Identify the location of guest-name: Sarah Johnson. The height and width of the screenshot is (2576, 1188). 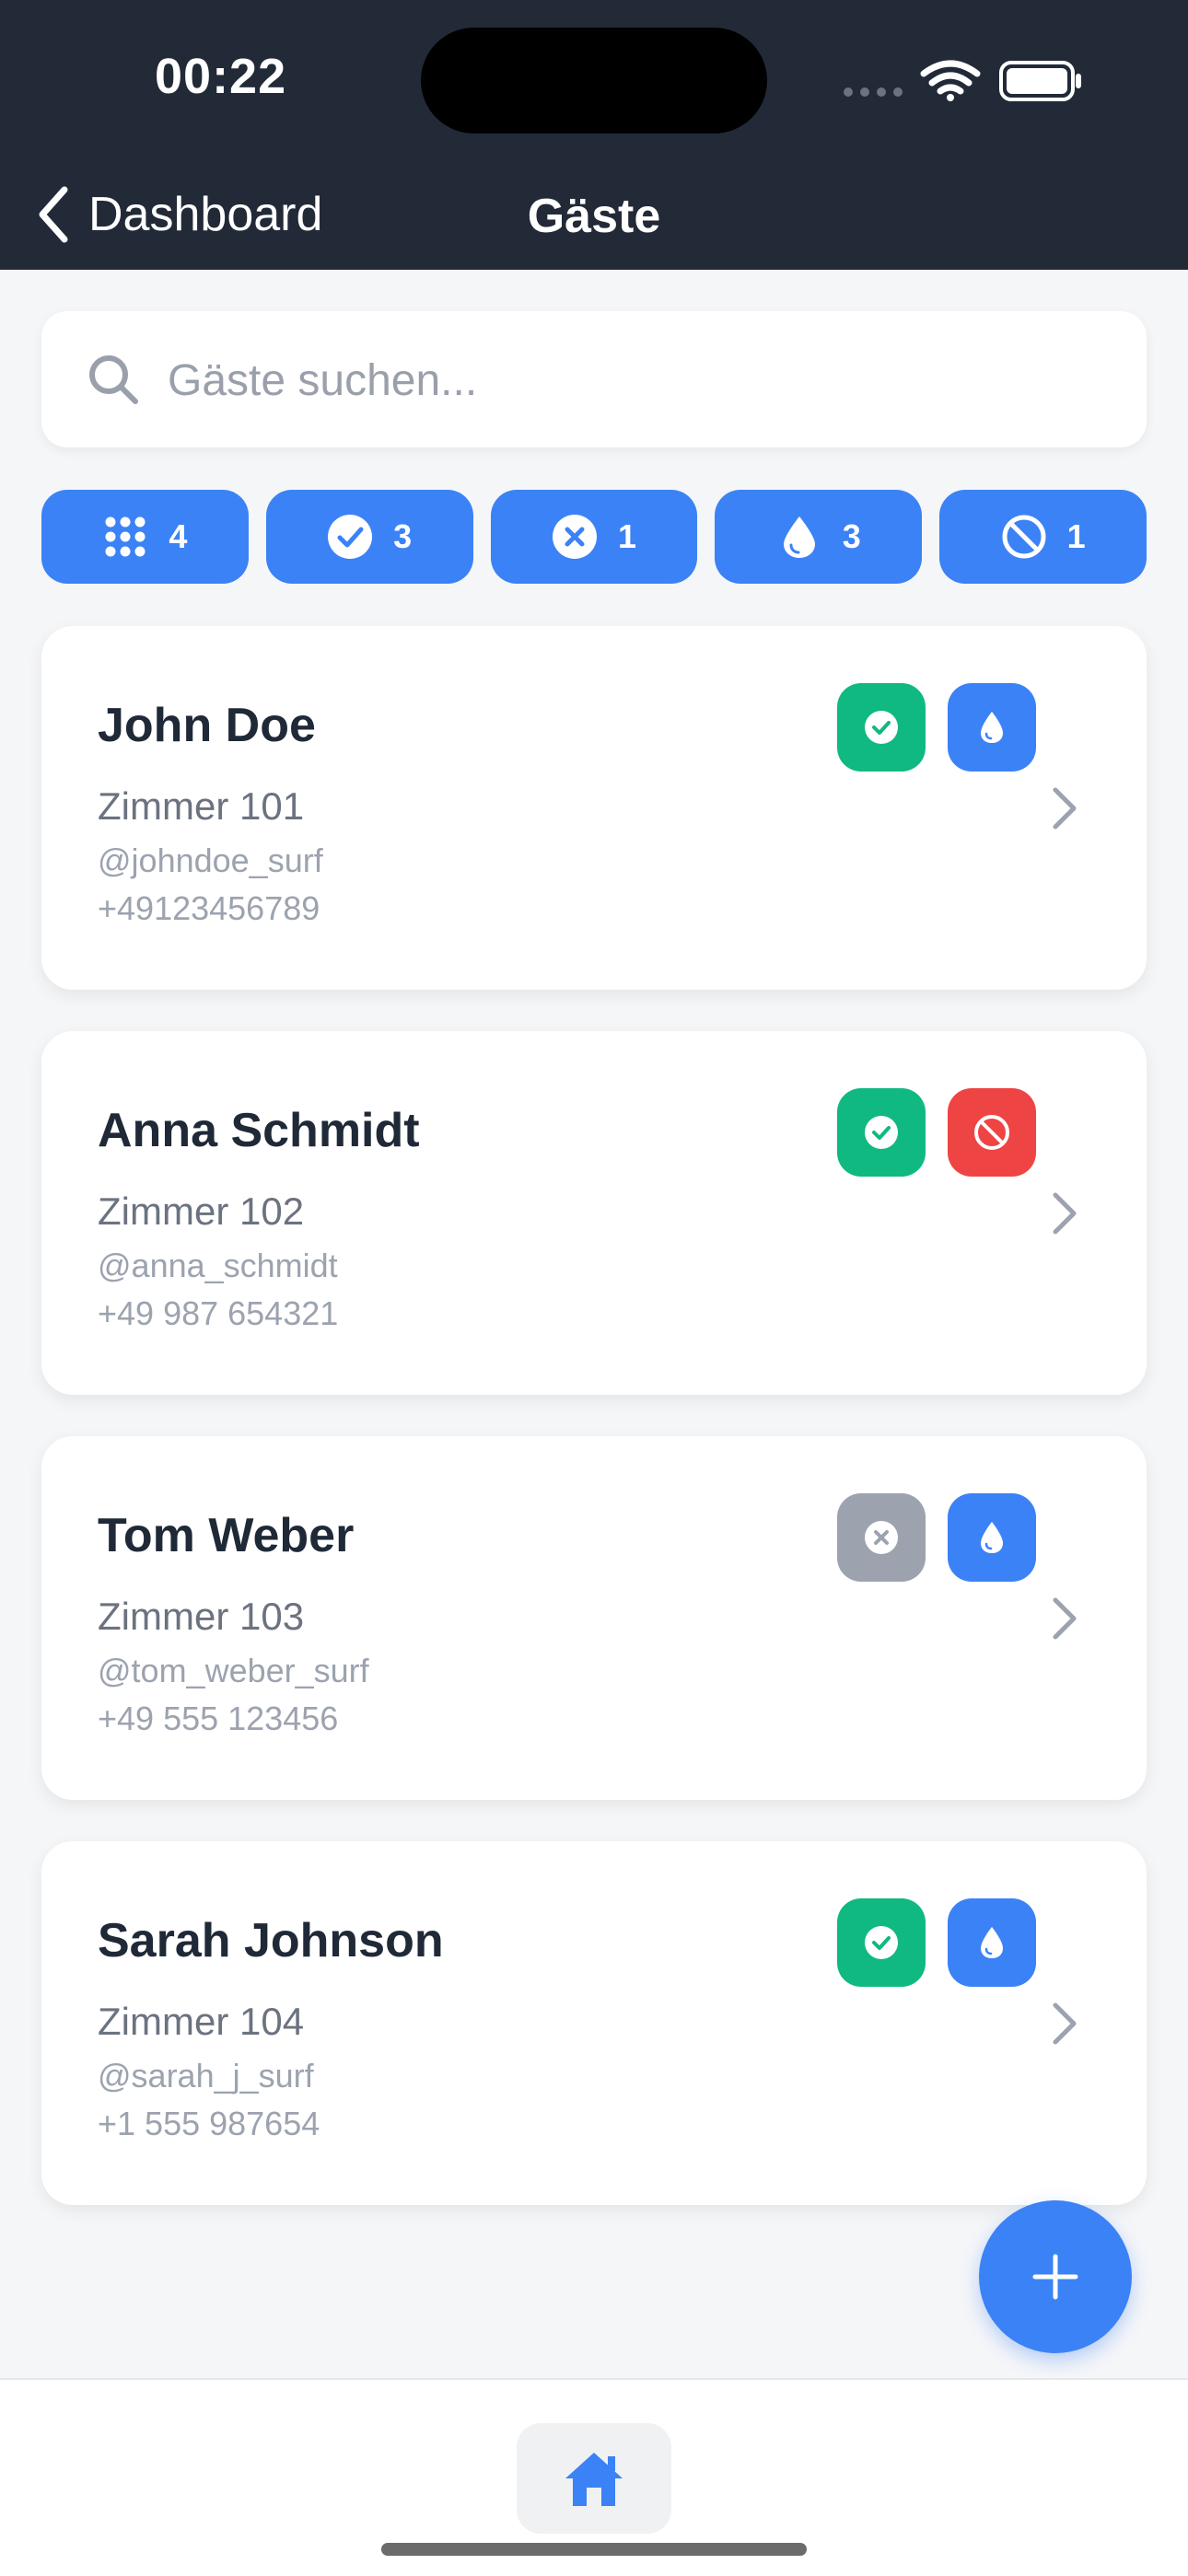
(271, 1940).